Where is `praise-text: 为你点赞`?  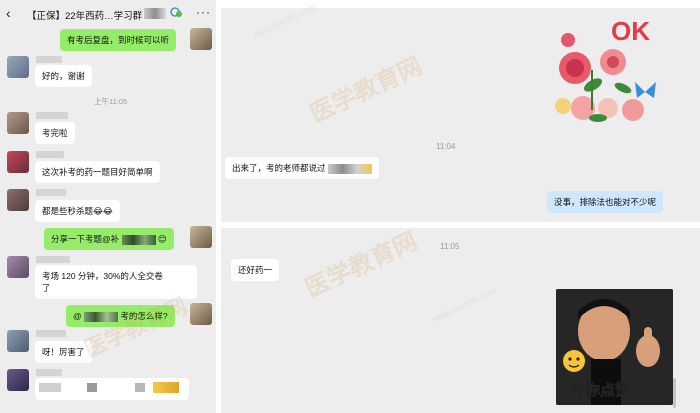
praise-text: 为你点赞 is located at coordinates (600, 391).